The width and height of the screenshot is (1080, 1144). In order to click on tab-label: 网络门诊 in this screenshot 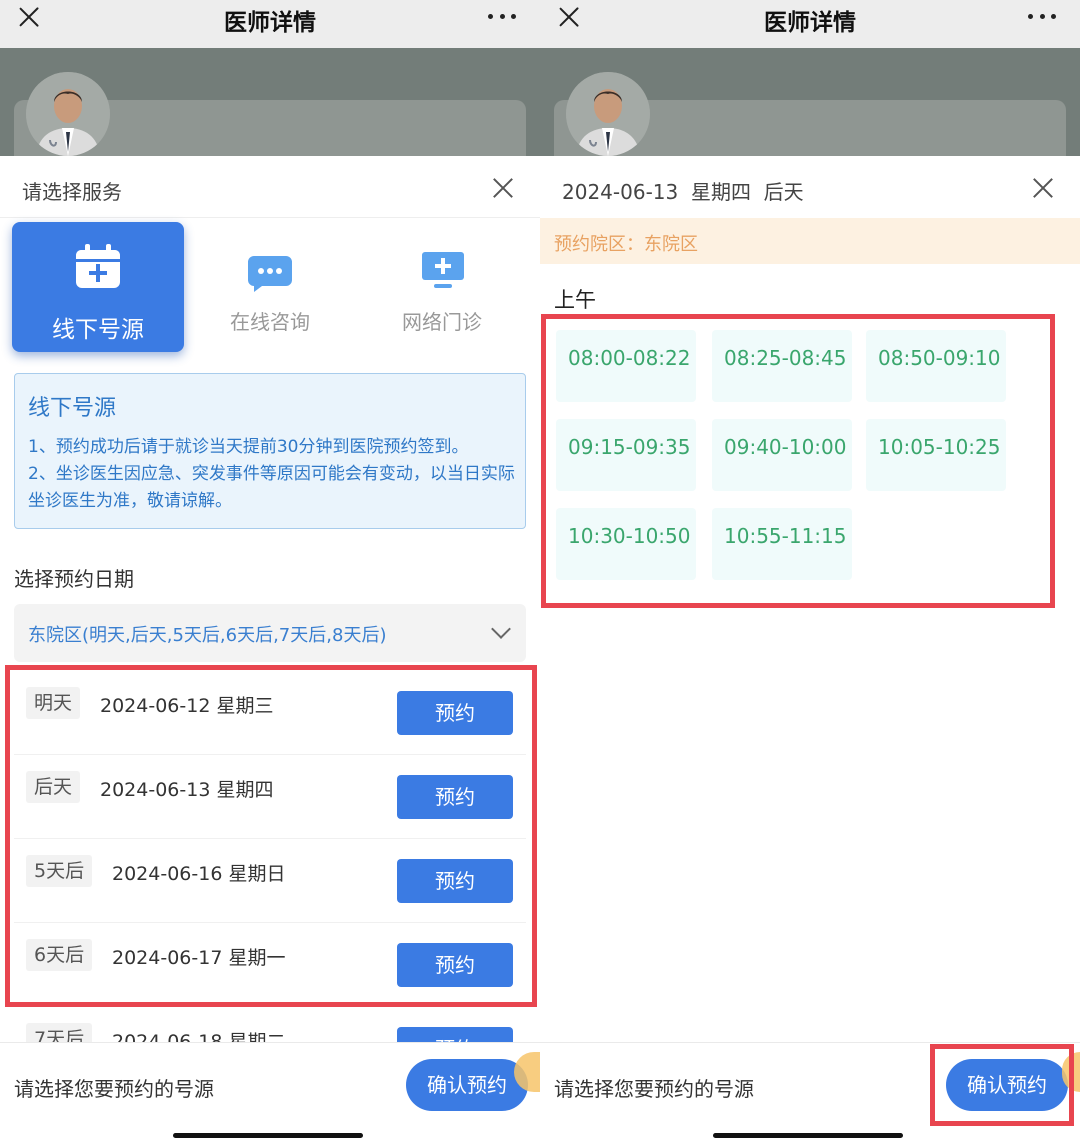, I will do `click(442, 322)`.